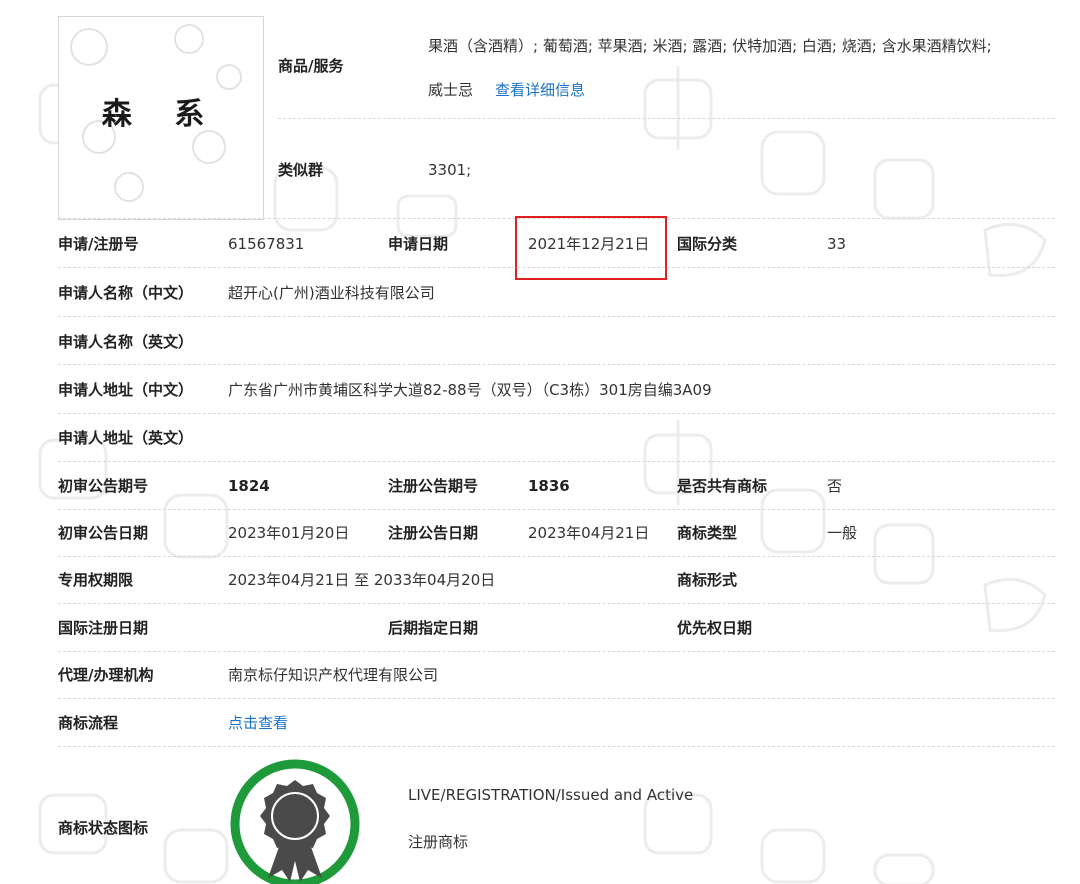 The height and width of the screenshot is (884, 1080). Describe the element at coordinates (722, 486) in the screenshot. I see `shared-trademark-label: 是否共有商标` at that location.